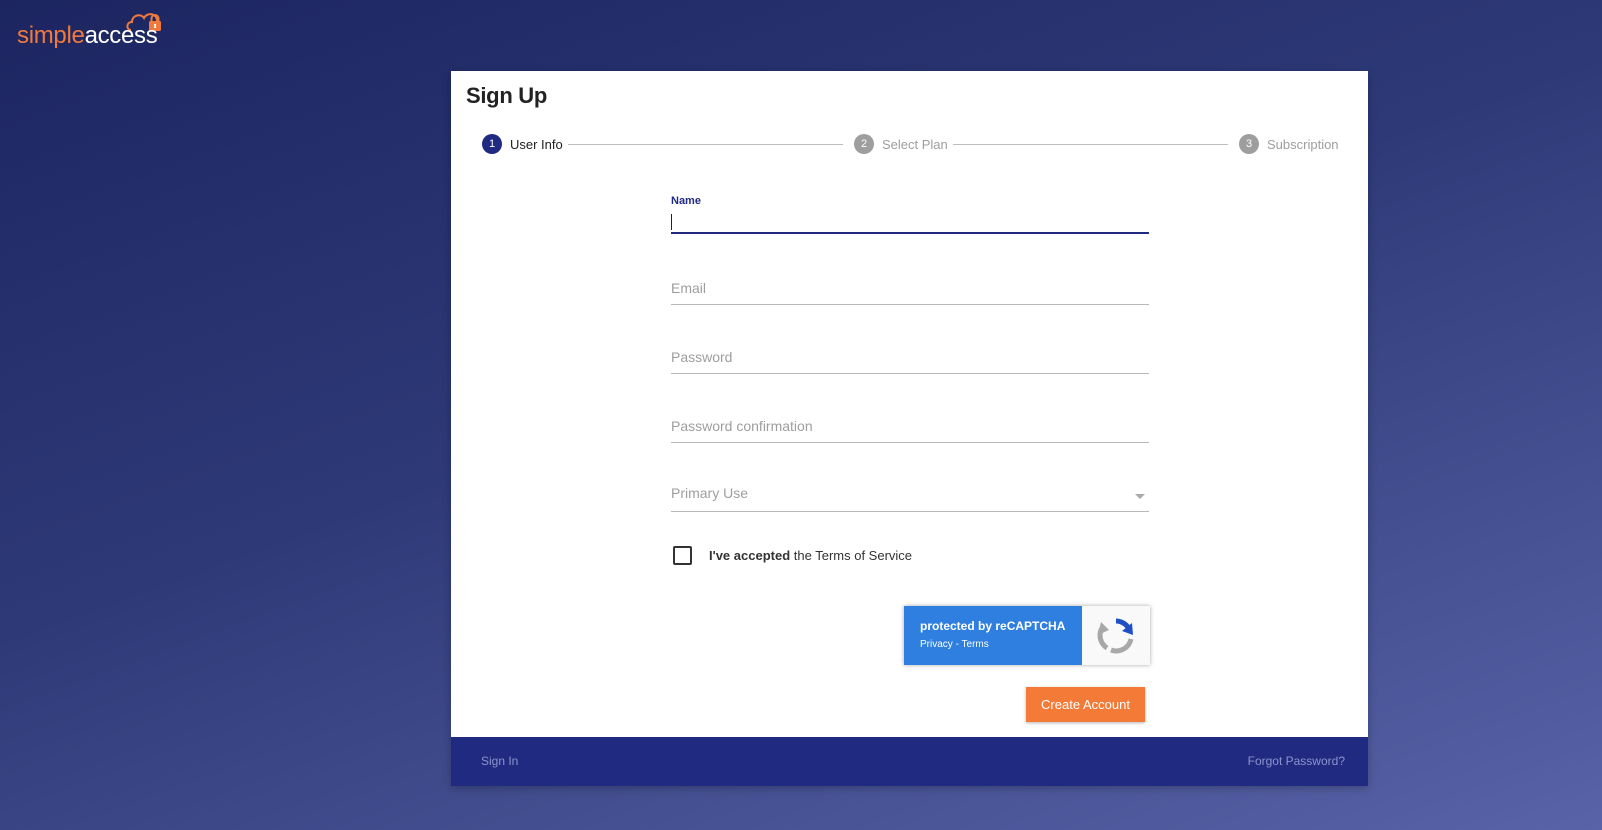 The width and height of the screenshot is (1602, 830). I want to click on password-underline, so click(910, 373).